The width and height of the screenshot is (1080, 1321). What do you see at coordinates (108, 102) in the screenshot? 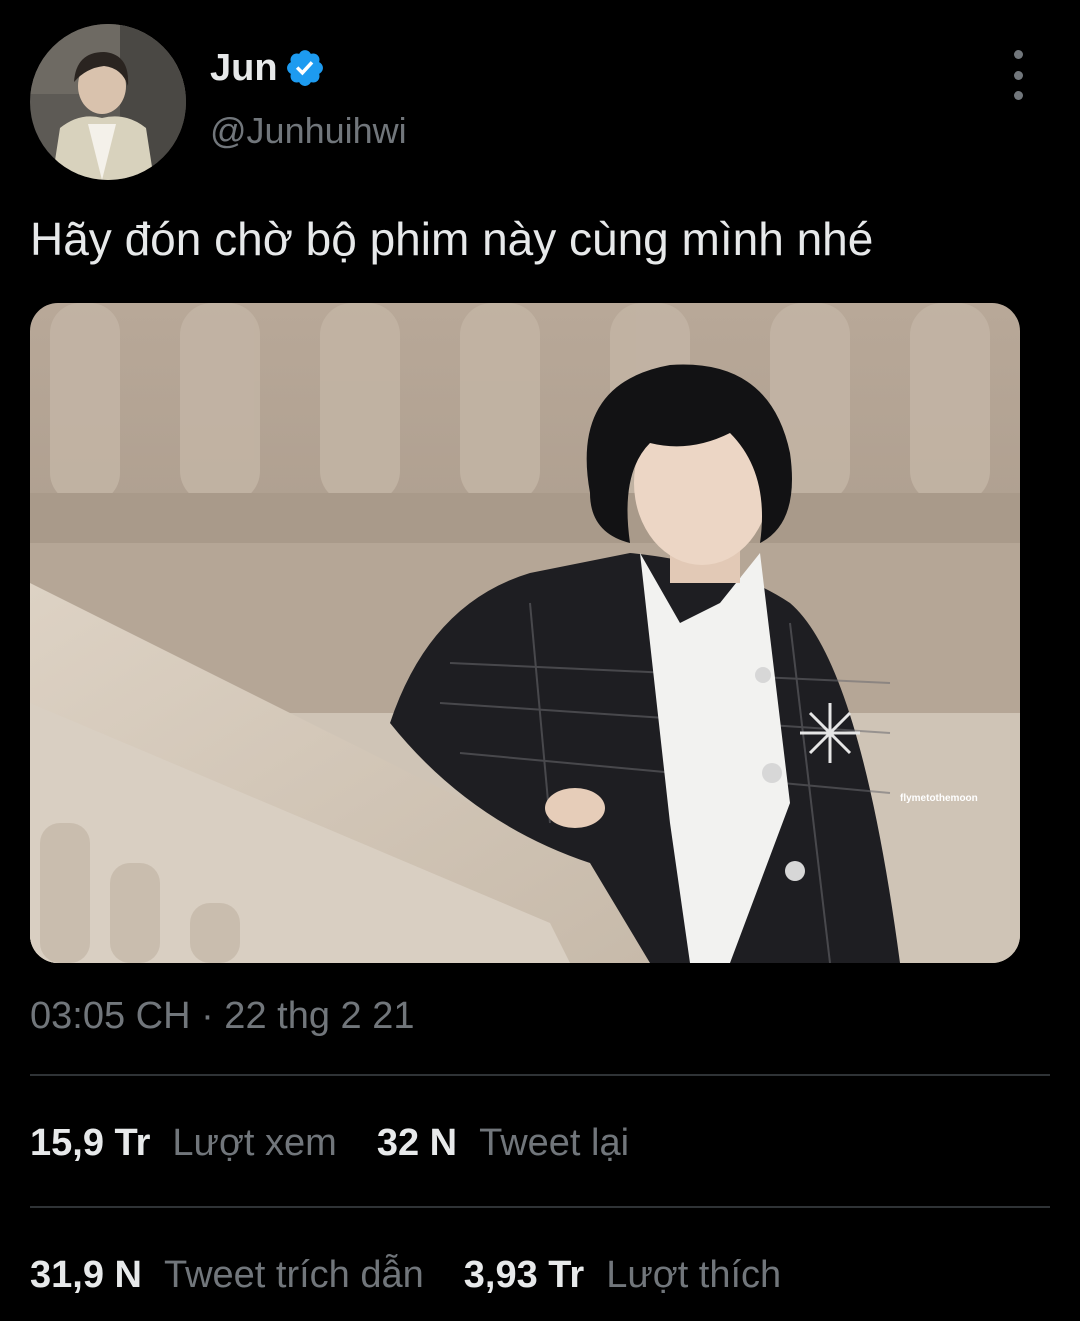
I see `author-avatar` at bounding box center [108, 102].